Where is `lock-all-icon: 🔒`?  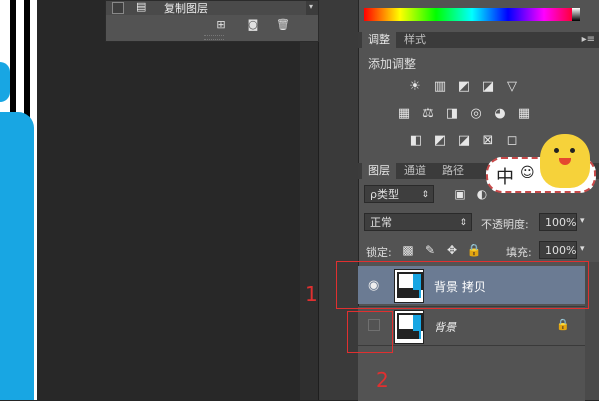
lock-all-icon: 🔒 is located at coordinates (474, 250).